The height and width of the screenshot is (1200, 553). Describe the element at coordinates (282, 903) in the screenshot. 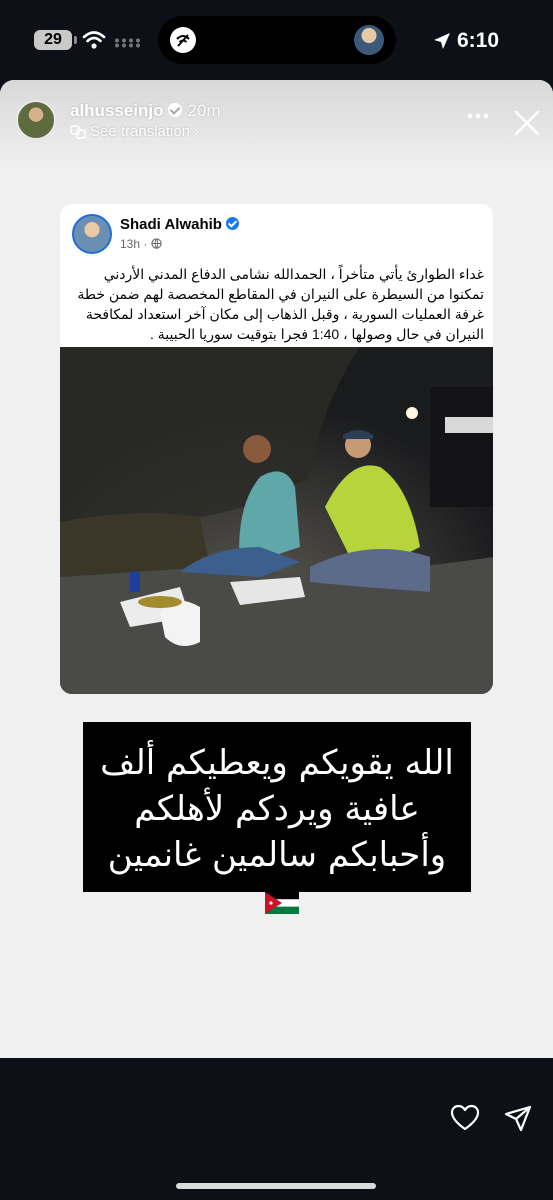

I see `jordan-flag-icon` at that location.